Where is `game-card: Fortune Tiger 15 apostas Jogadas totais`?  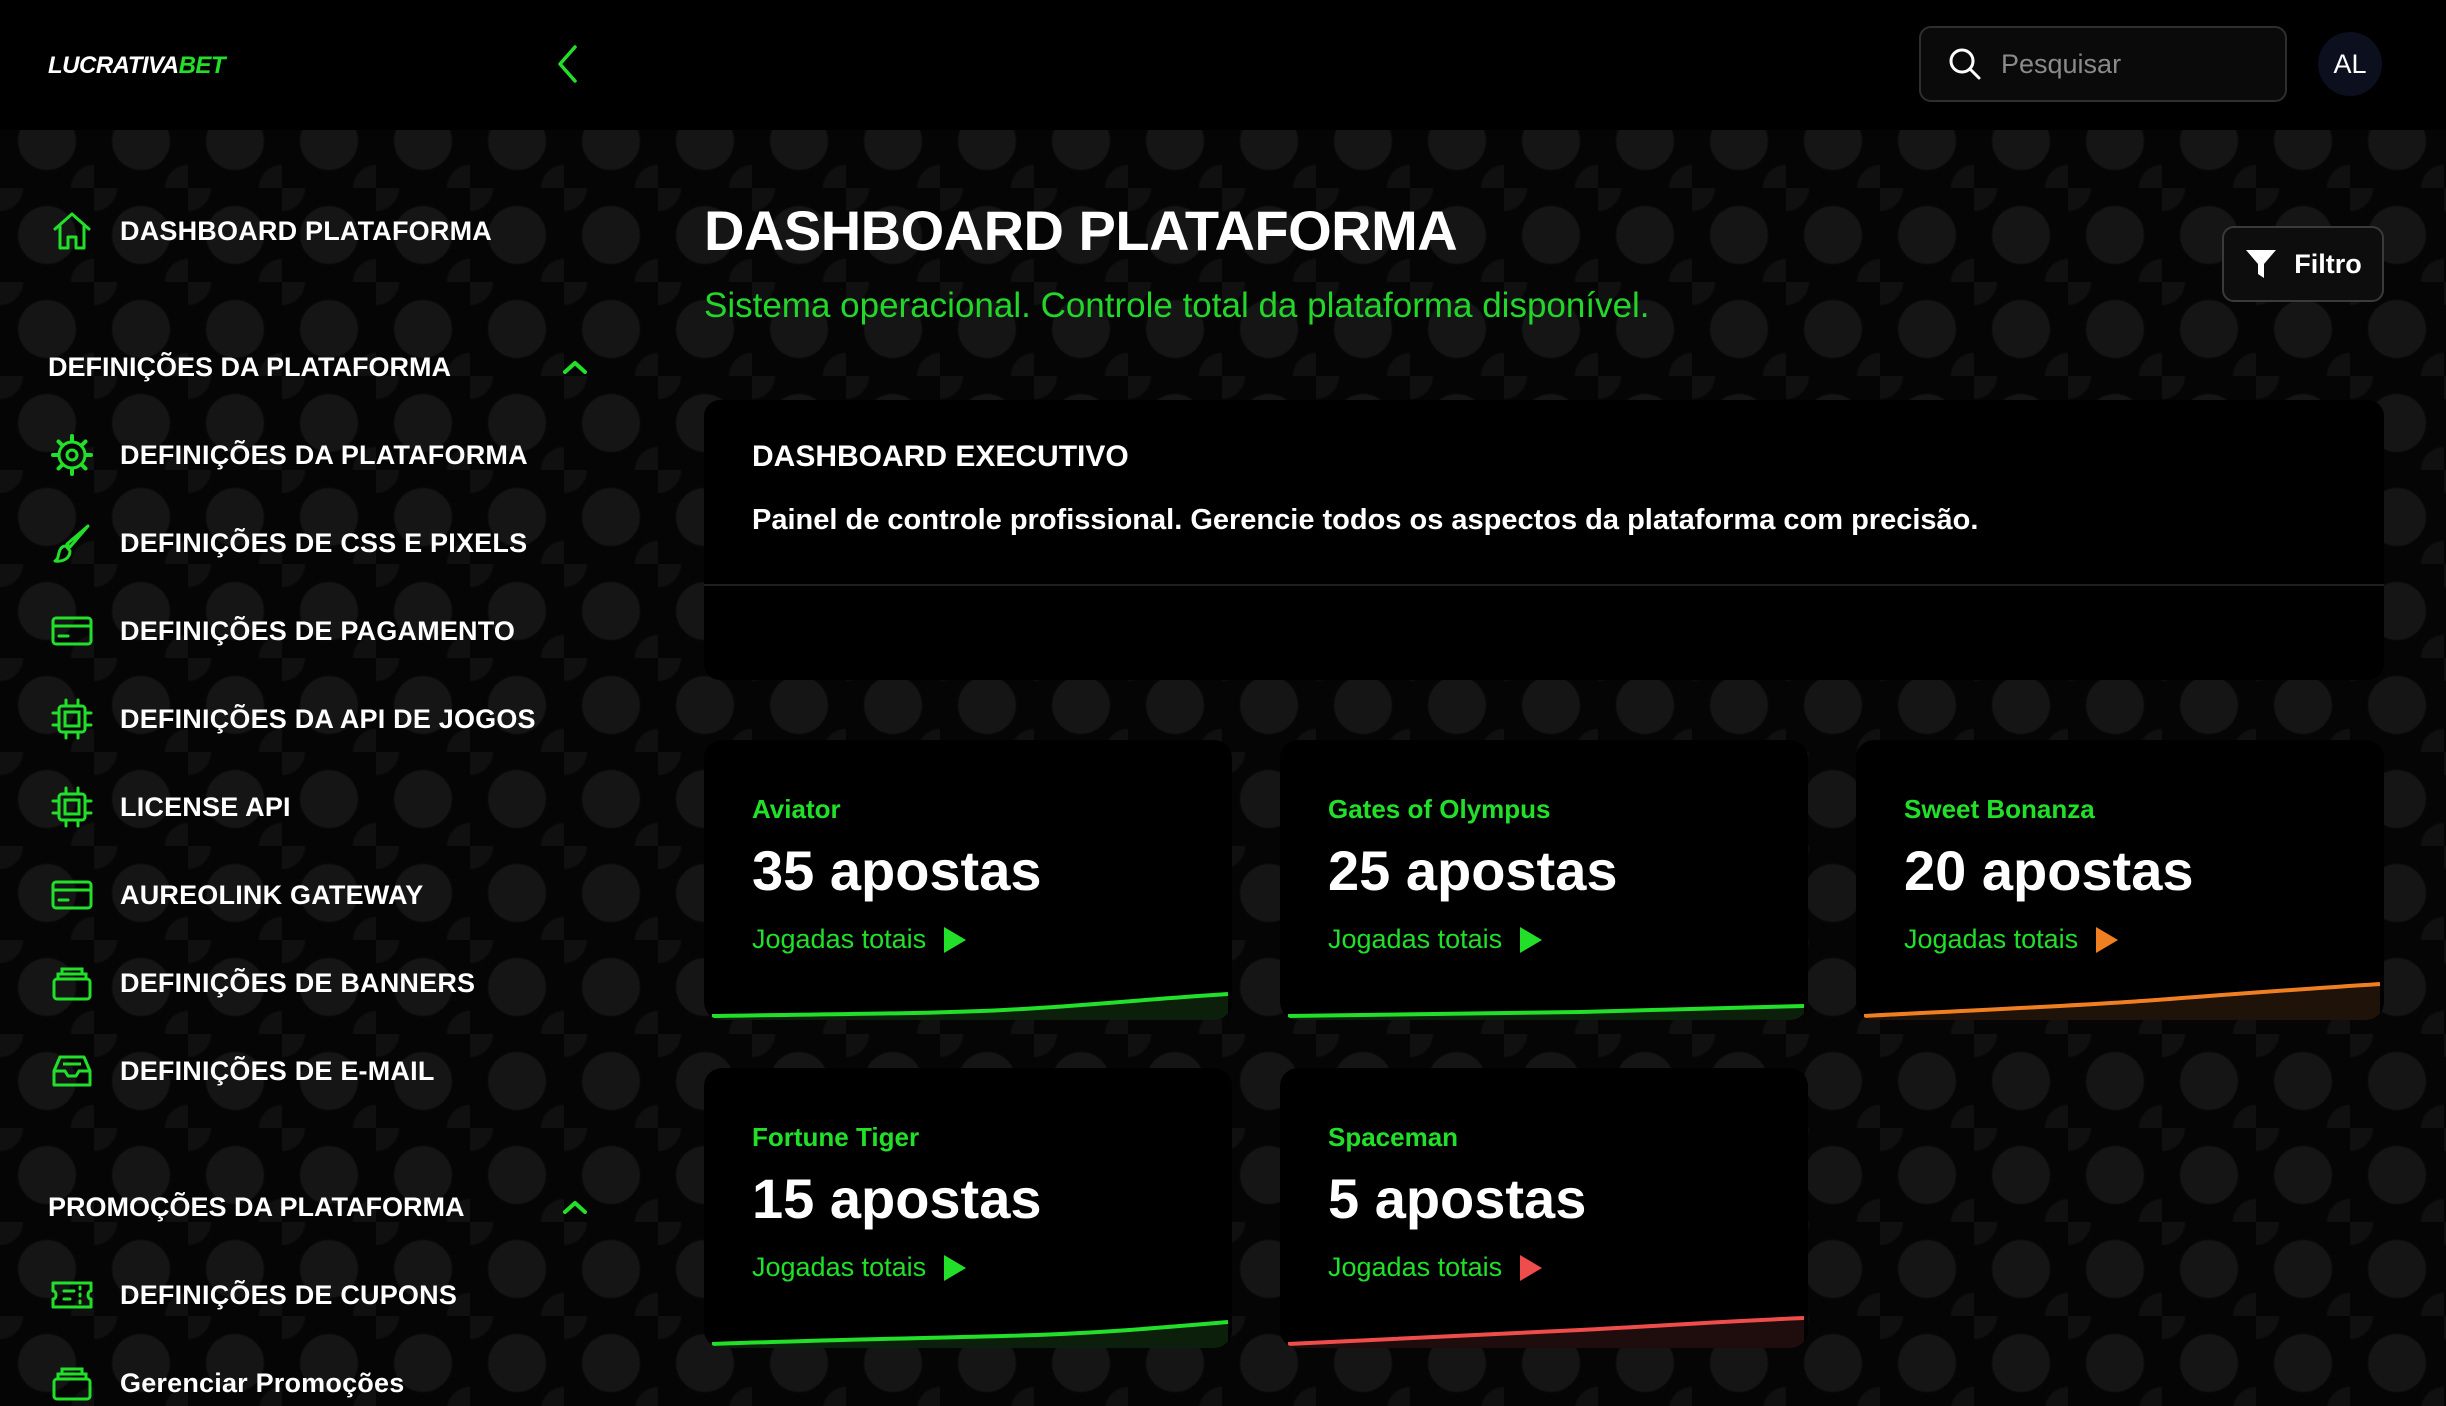 game-card: Fortune Tiger 15 apostas Jogadas totais is located at coordinates (968, 1208).